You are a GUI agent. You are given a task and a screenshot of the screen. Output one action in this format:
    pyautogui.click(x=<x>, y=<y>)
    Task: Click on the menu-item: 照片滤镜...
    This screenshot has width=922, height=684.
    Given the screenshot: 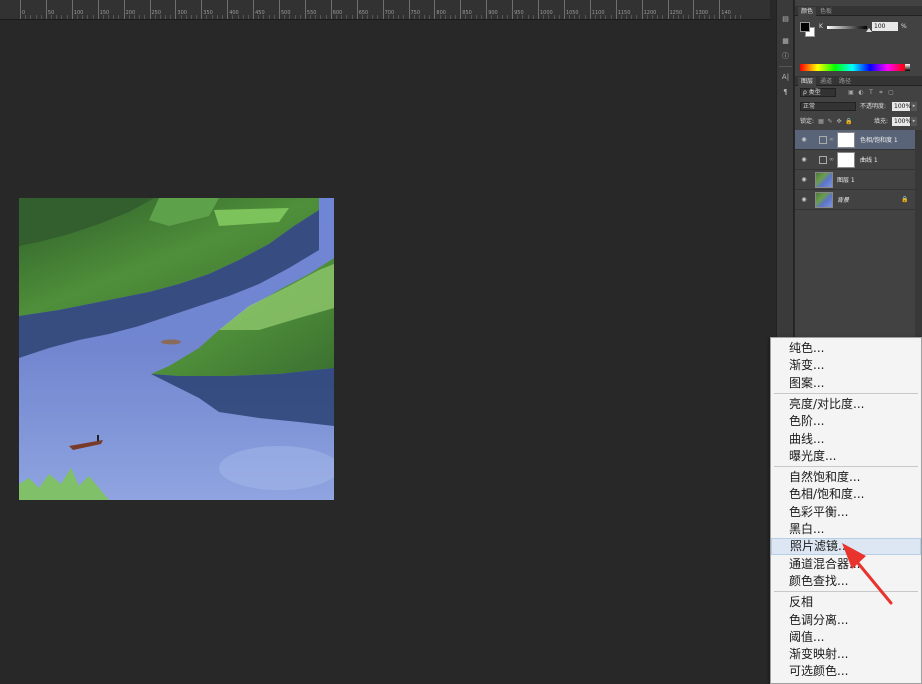 What is the action you would take?
    pyautogui.click(x=846, y=547)
    